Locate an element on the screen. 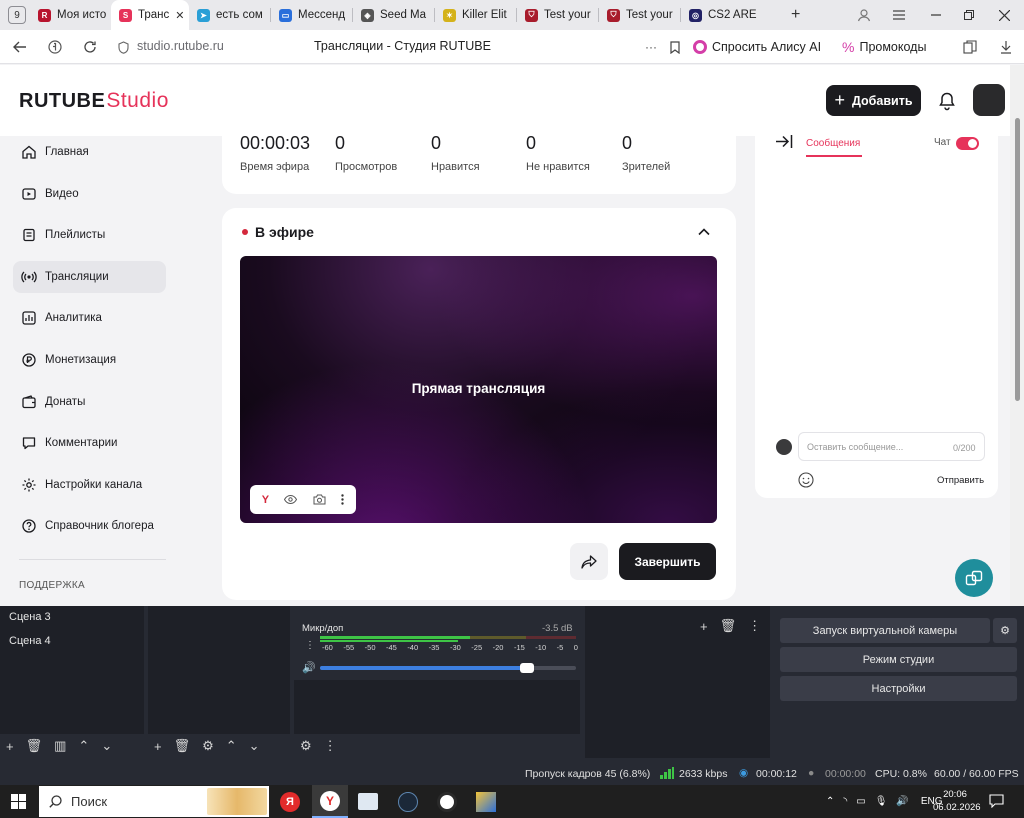  virtual-camera-button: Запуск виртуальной камеры is located at coordinates (885, 630).